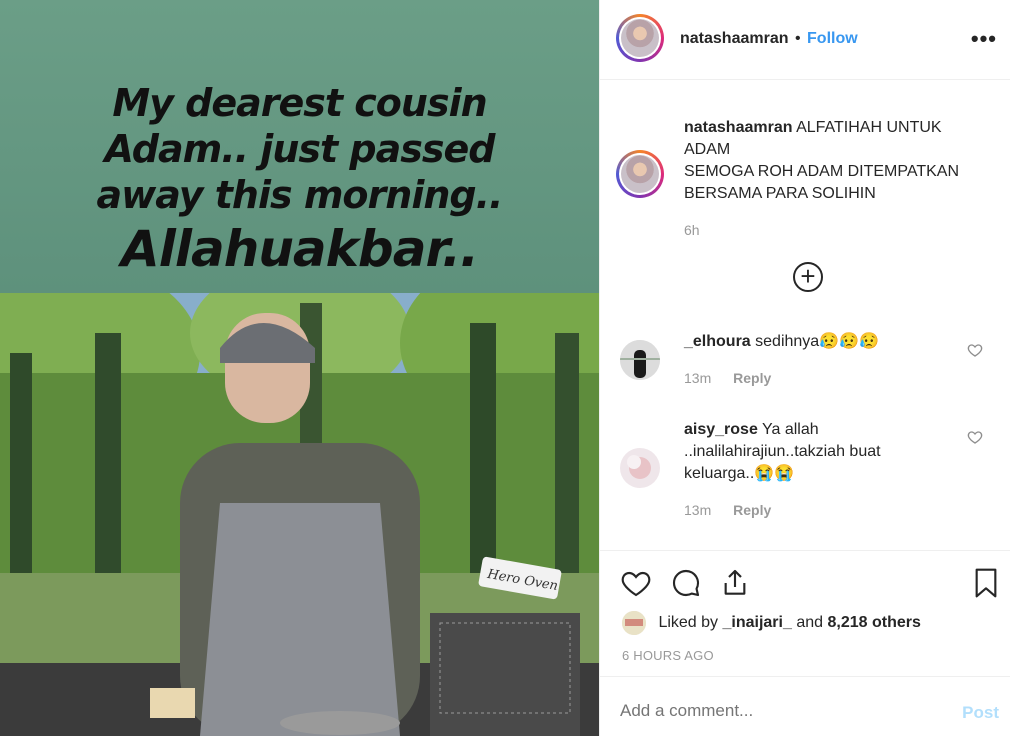 The image size is (1010, 736). What do you see at coordinates (986, 583) in the screenshot?
I see `bookmark-icon` at bounding box center [986, 583].